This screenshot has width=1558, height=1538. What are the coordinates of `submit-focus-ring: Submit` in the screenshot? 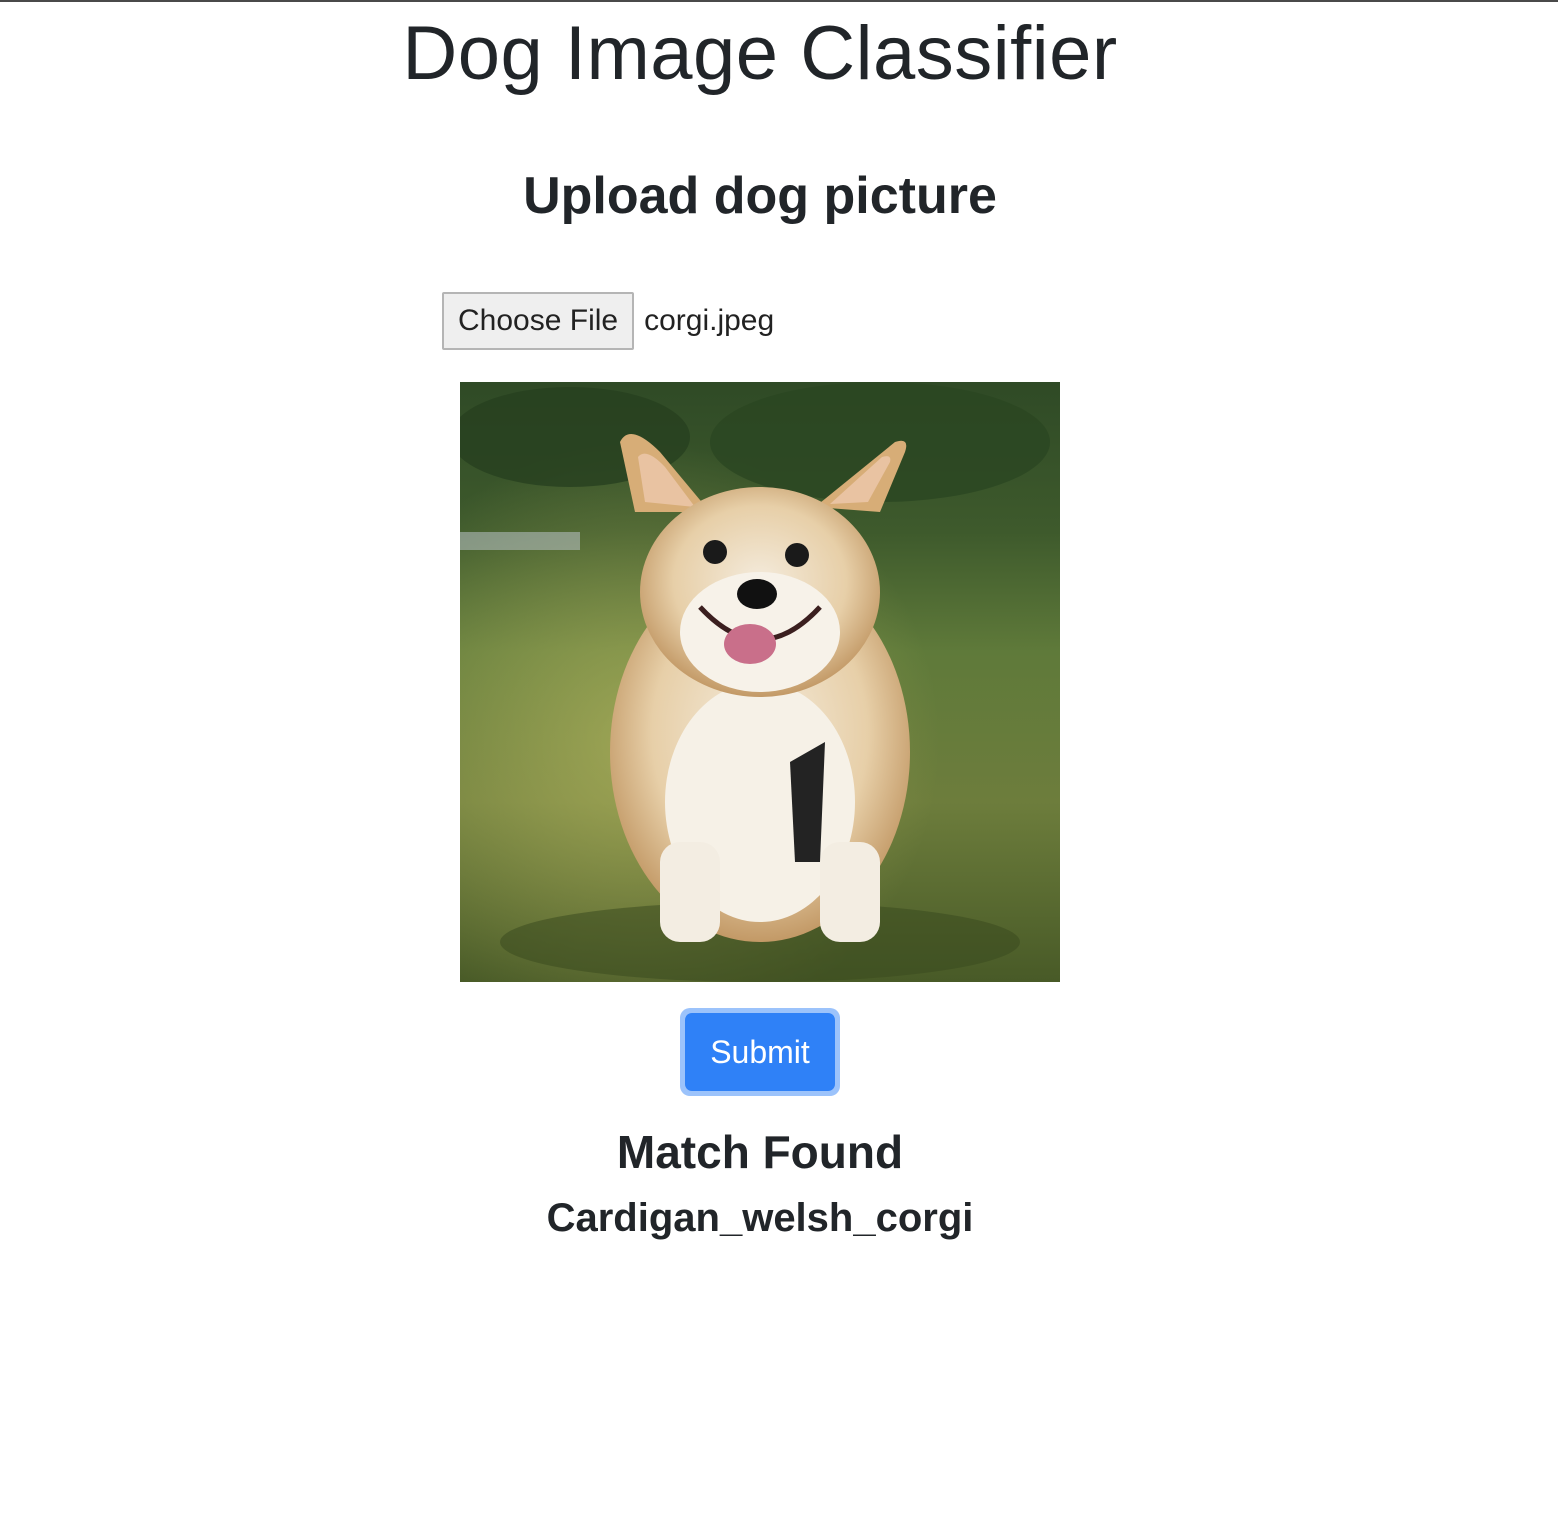 It's located at (760, 1052).